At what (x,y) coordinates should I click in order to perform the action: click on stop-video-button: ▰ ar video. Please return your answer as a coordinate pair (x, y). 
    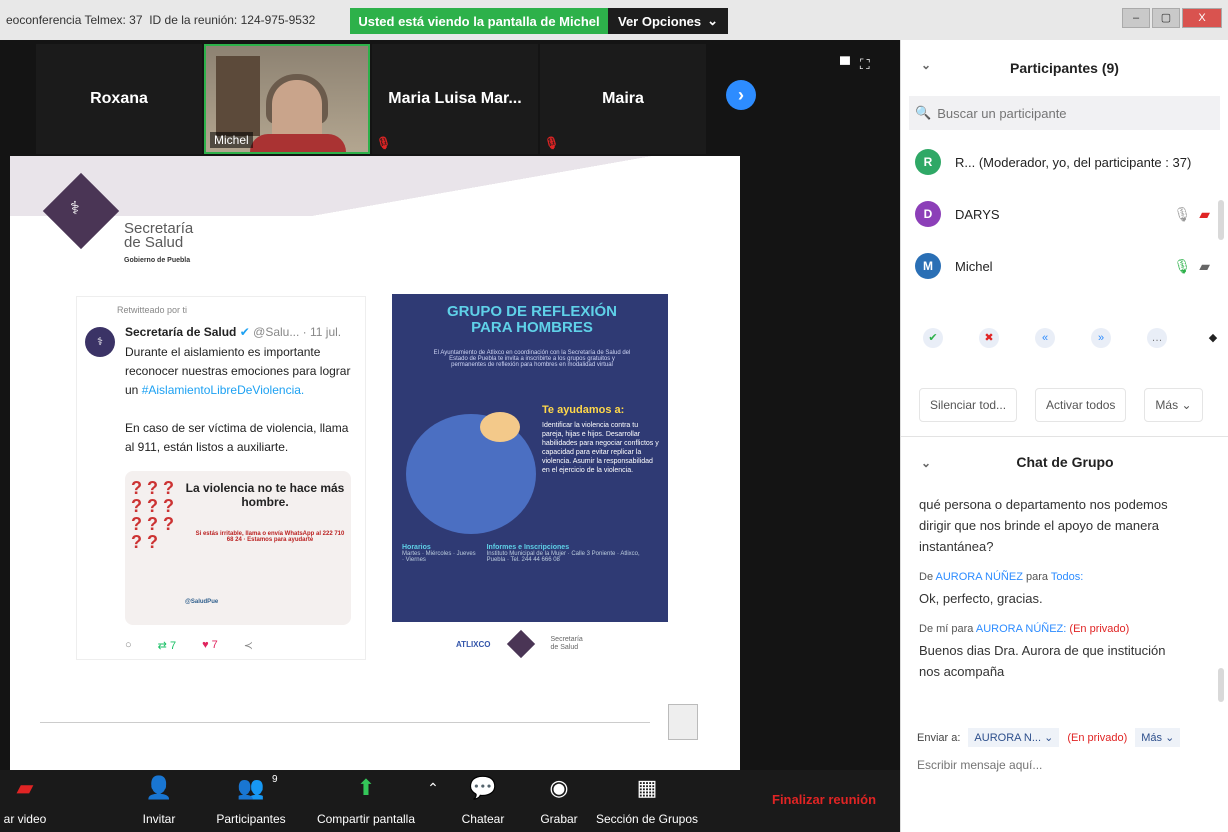
    Looking at the image, I should click on (40, 801).